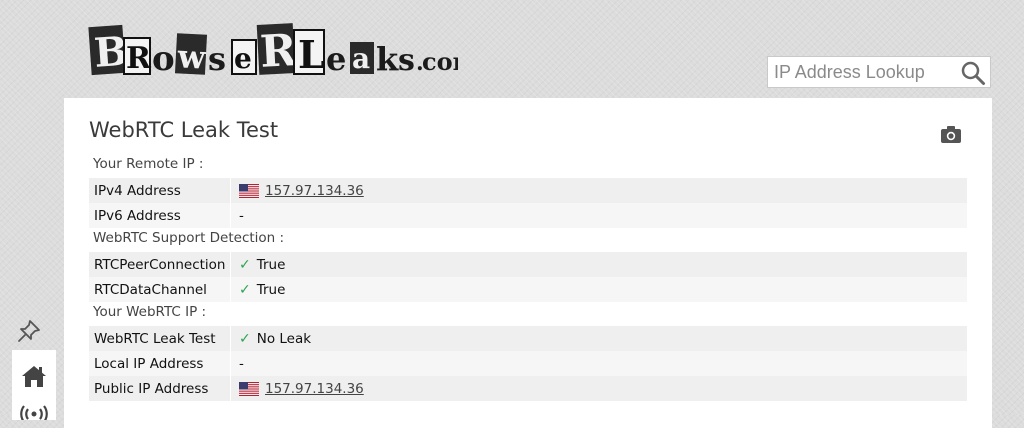 Image resolution: width=1024 pixels, height=428 pixels. Describe the element at coordinates (160, 215) in the screenshot. I see `row-key: IPv6 Address` at that location.